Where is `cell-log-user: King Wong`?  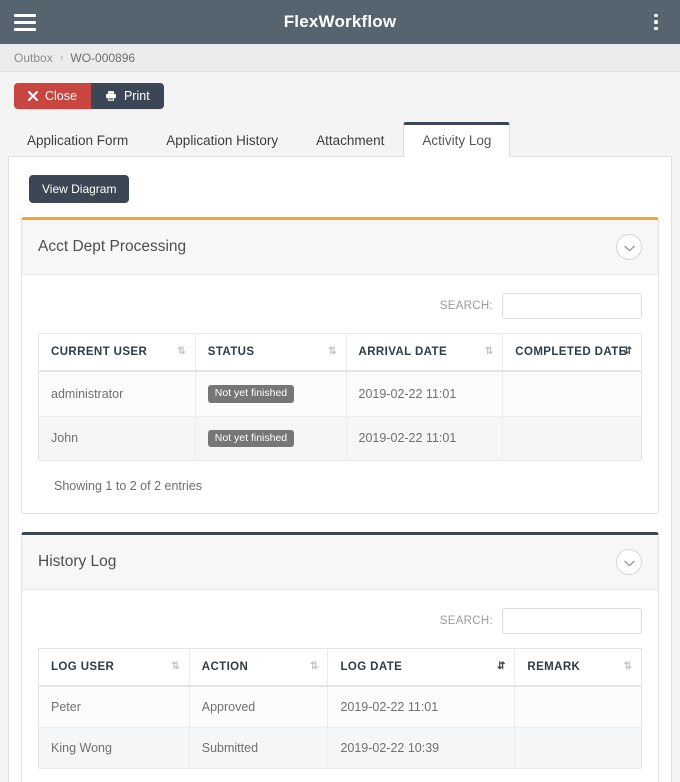
cell-log-user: King Wong is located at coordinates (114, 748).